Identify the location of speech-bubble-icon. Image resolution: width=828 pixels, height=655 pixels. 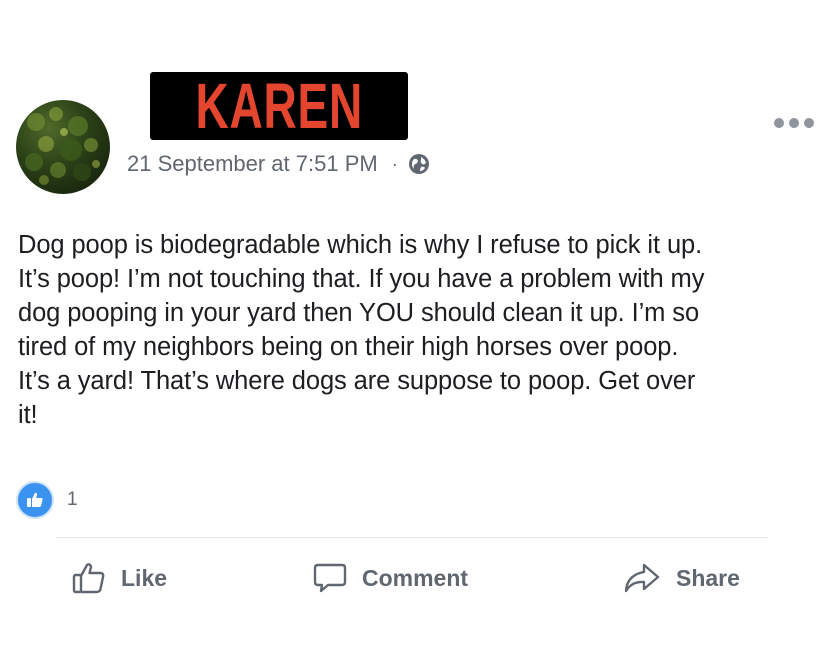
(330, 578).